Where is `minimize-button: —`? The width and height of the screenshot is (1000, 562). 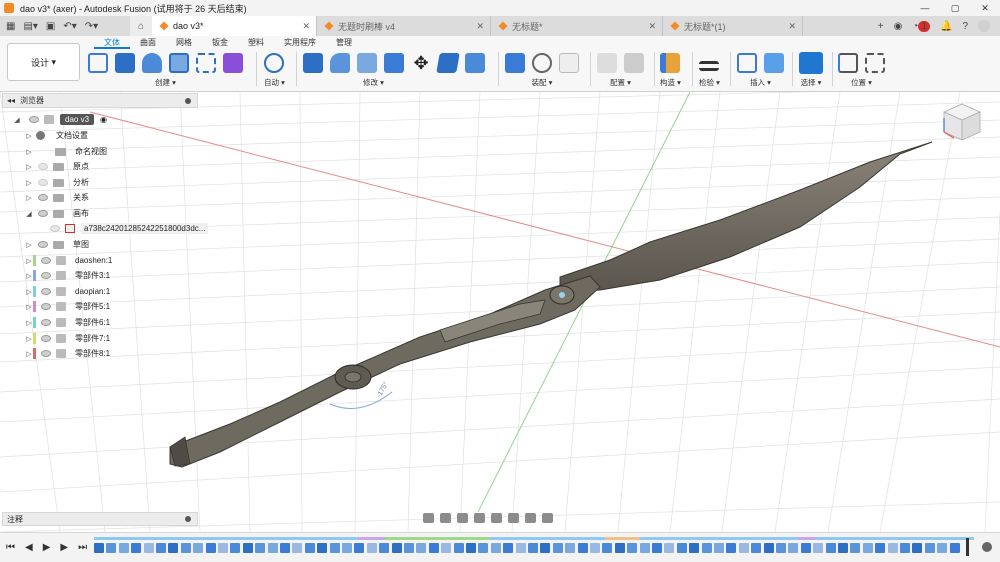
minimize-button: — is located at coordinates (925, 8).